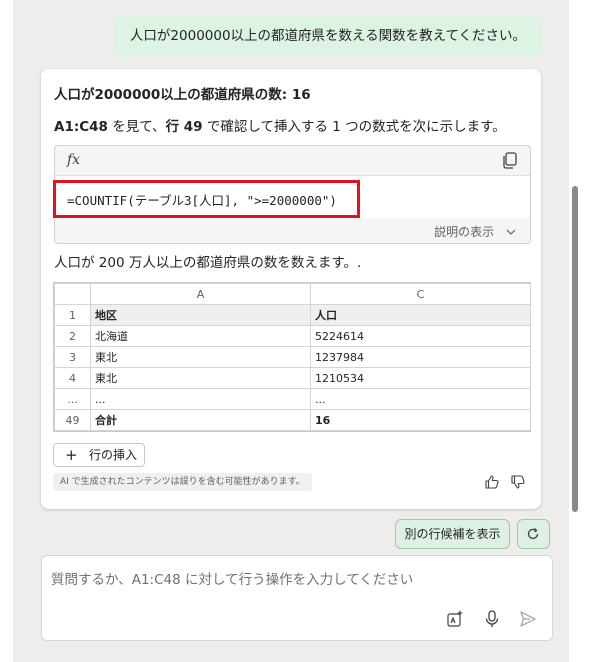  Describe the element at coordinates (81, 127) in the screenshot. I see `range-ref: A1:C48` at that location.